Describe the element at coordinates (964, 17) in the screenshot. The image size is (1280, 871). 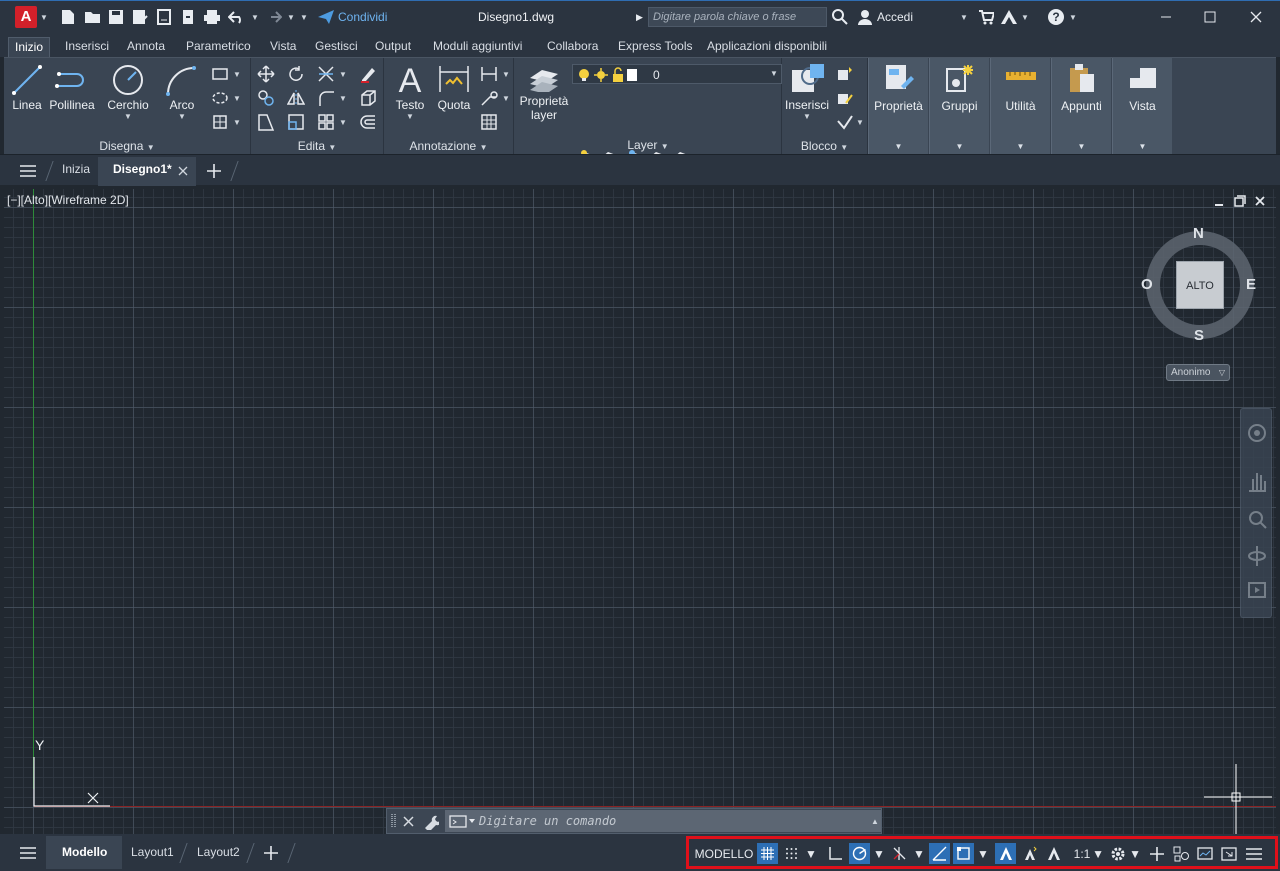
I see `sign-in-chevron-icon: ▼` at that location.